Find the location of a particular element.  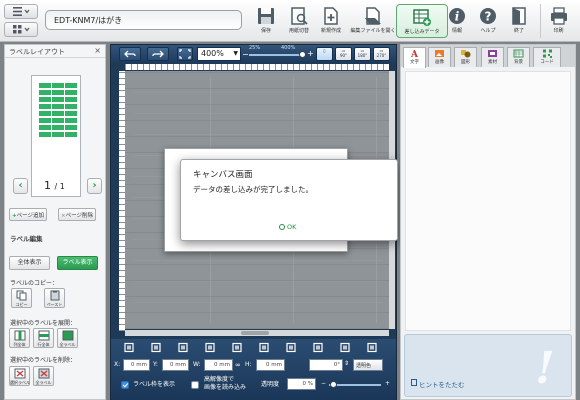

save-button: 保存 is located at coordinates (266, 21).